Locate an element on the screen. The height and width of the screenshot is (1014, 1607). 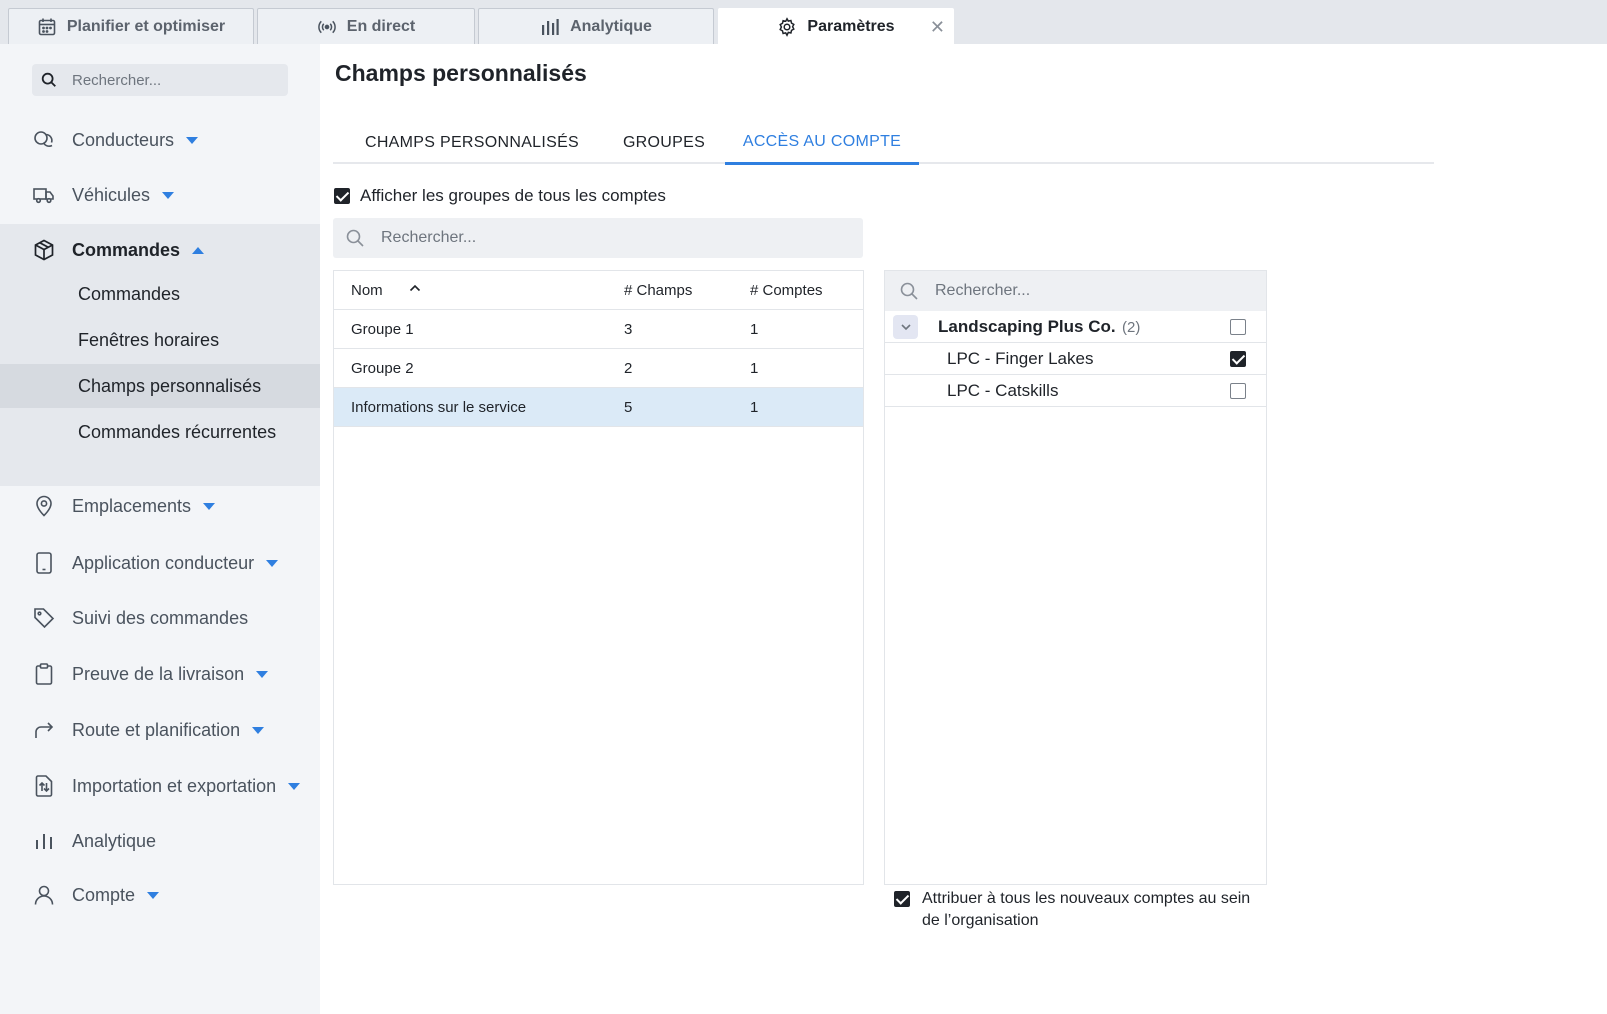
box-icon is located at coordinates (44, 250).